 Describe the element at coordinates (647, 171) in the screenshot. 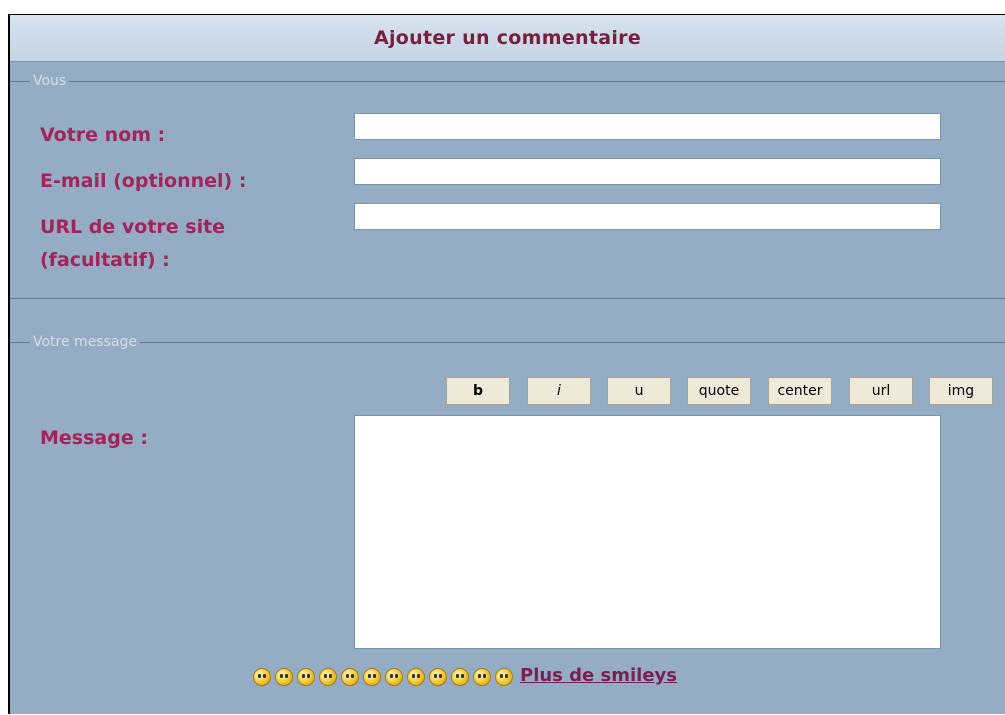

I see `email-input` at that location.